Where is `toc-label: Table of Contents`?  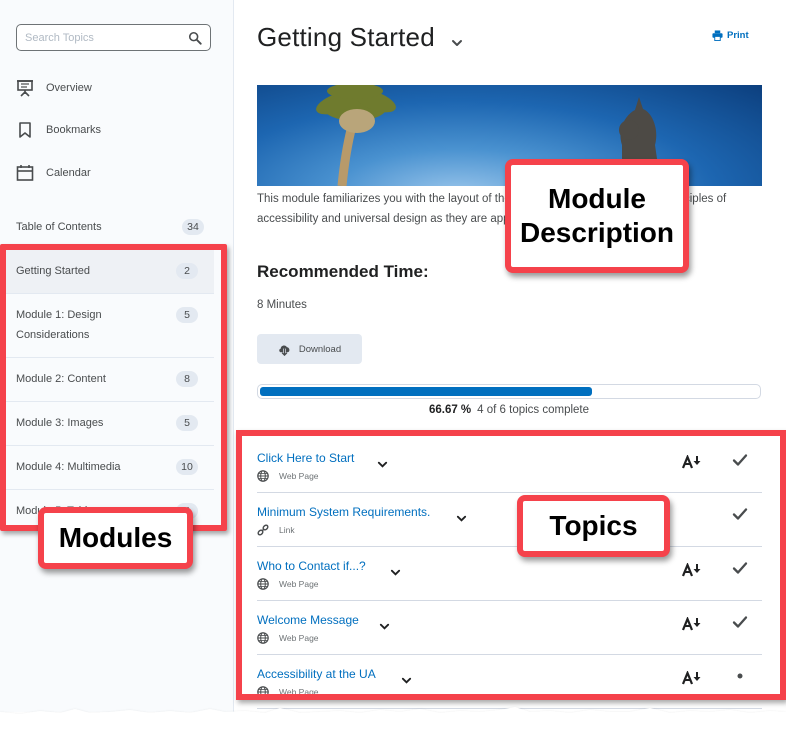 toc-label: Table of Contents is located at coordinates (59, 227).